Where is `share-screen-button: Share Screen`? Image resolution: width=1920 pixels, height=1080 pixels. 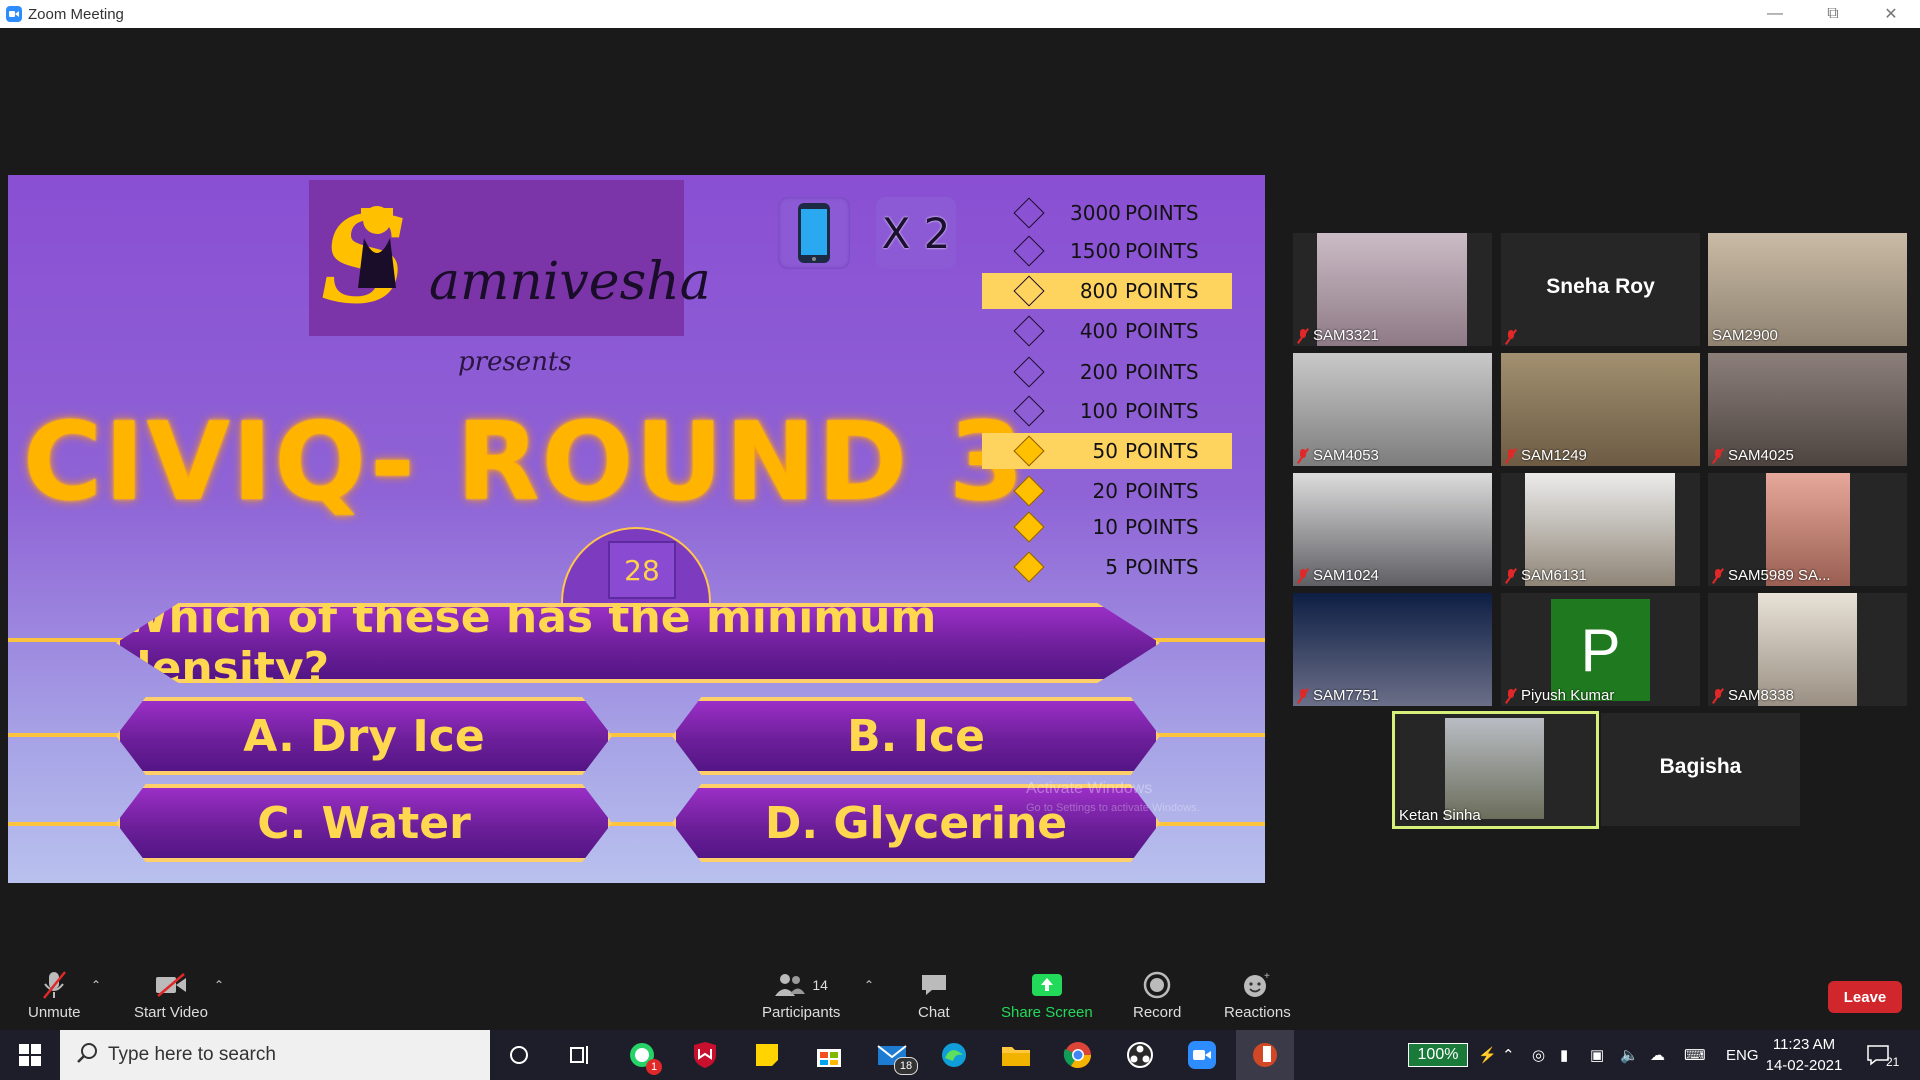
share-screen-button: Share Screen is located at coordinates (1047, 995).